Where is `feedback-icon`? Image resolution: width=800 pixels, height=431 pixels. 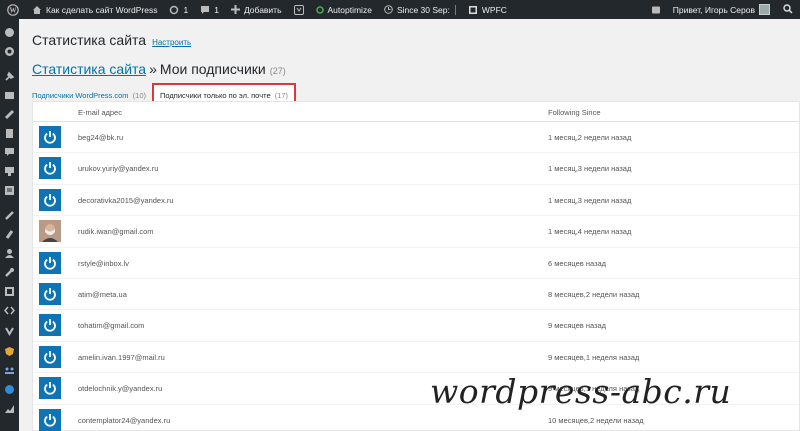
feedback-icon is located at coordinates (9, 171).